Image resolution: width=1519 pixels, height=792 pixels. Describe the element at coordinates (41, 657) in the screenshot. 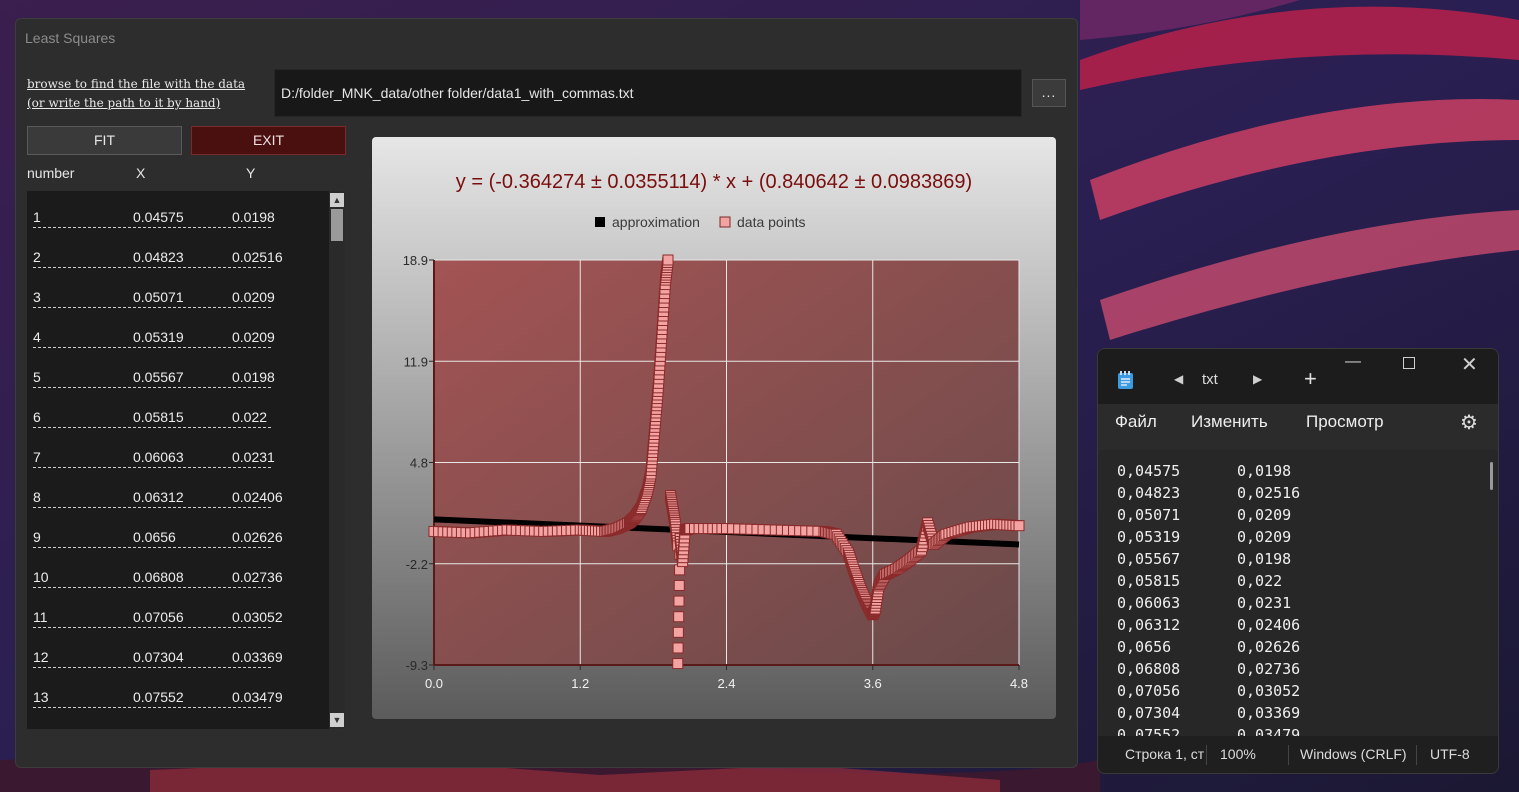

I see `row-number: 12` at that location.